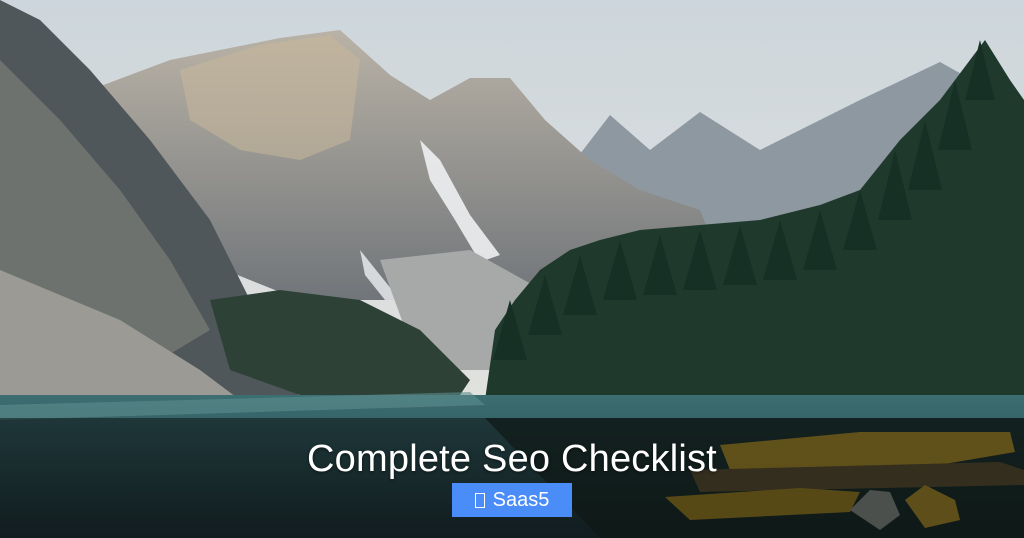 The width and height of the screenshot is (1024, 538). I want to click on folder-icon, so click(479, 500).